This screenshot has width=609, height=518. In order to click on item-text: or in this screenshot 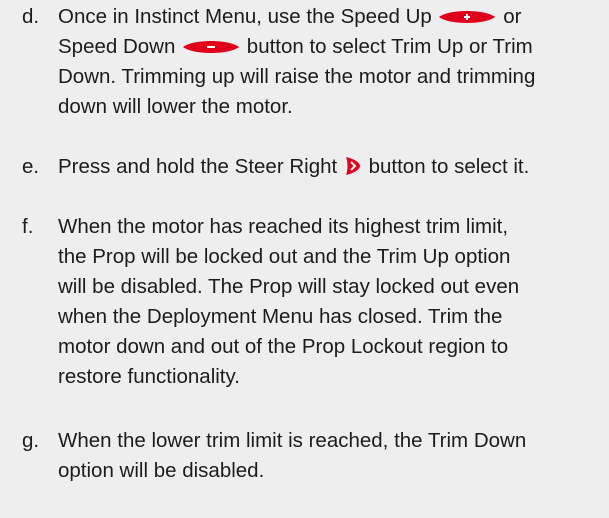, I will do `click(512, 16)`.